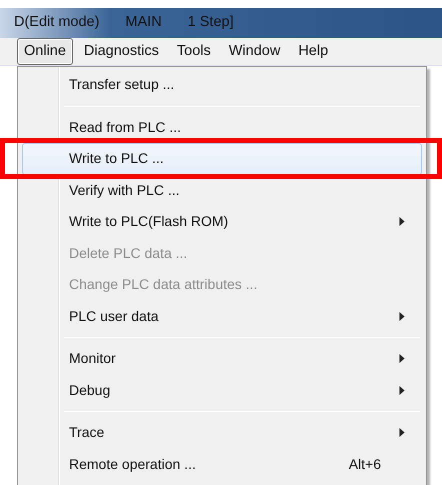  What do you see at coordinates (143, 22) in the screenshot?
I see `window-title: MAIN` at bounding box center [143, 22].